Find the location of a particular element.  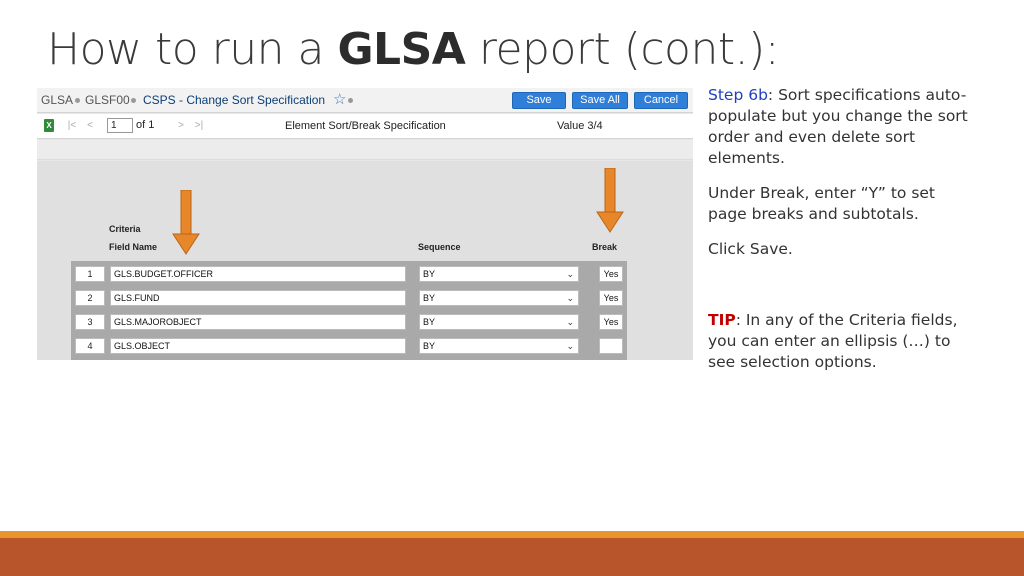

step-label: Step 6b is located at coordinates (738, 95).